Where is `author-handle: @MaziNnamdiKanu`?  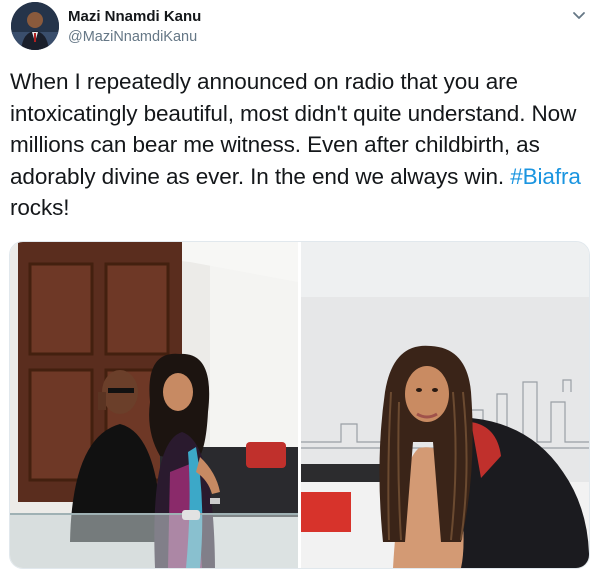 author-handle: @MaziNnamdiKanu is located at coordinates (132, 37).